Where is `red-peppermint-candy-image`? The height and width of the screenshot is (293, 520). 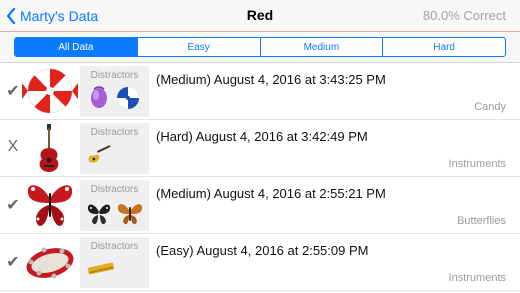
red-peppermint-candy-image is located at coordinates (50, 91).